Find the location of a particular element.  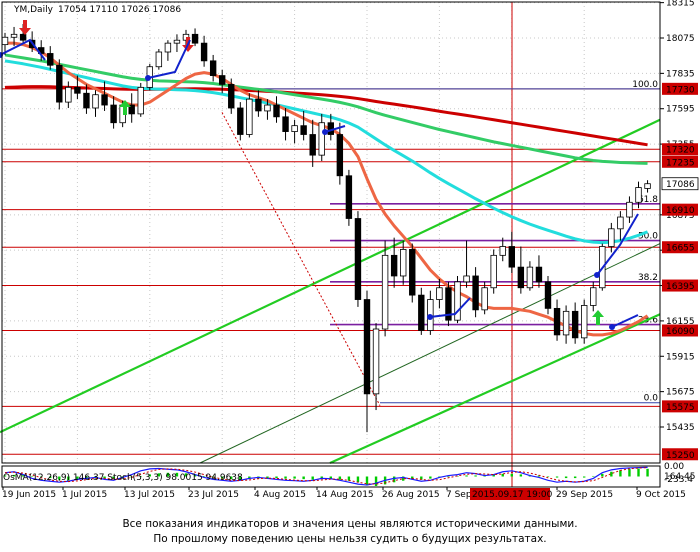

price-tick-label: 15675 is located at coordinates (680, 393).